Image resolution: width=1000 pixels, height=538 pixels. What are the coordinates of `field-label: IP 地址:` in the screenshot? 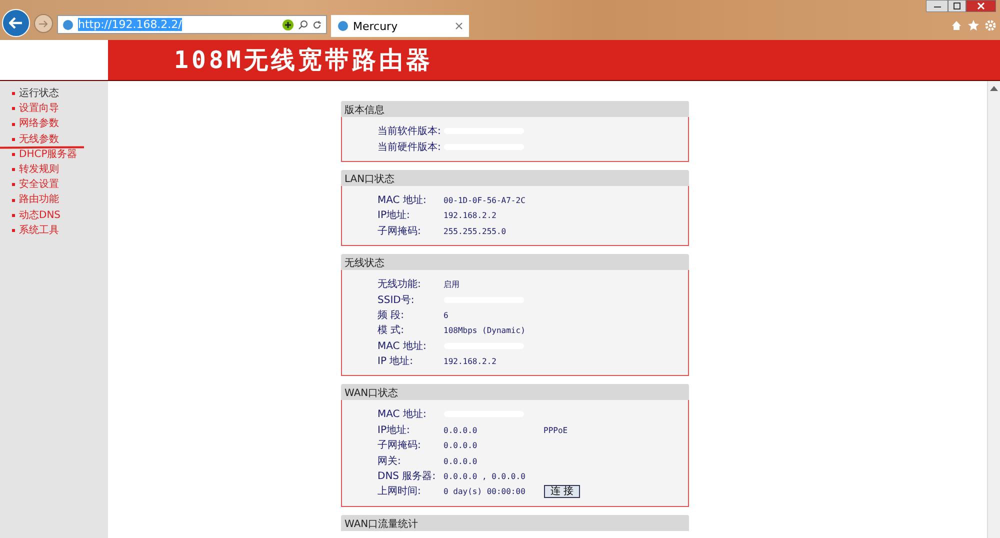 It's located at (396, 361).